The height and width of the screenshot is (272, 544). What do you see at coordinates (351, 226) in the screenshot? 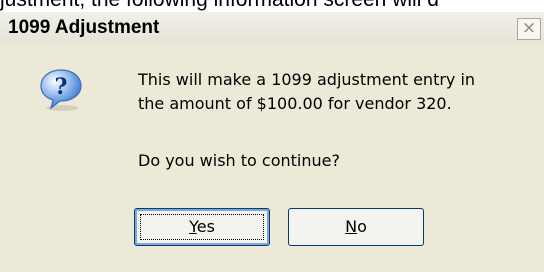
I see `no-accelerator: N` at bounding box center [351, 226].